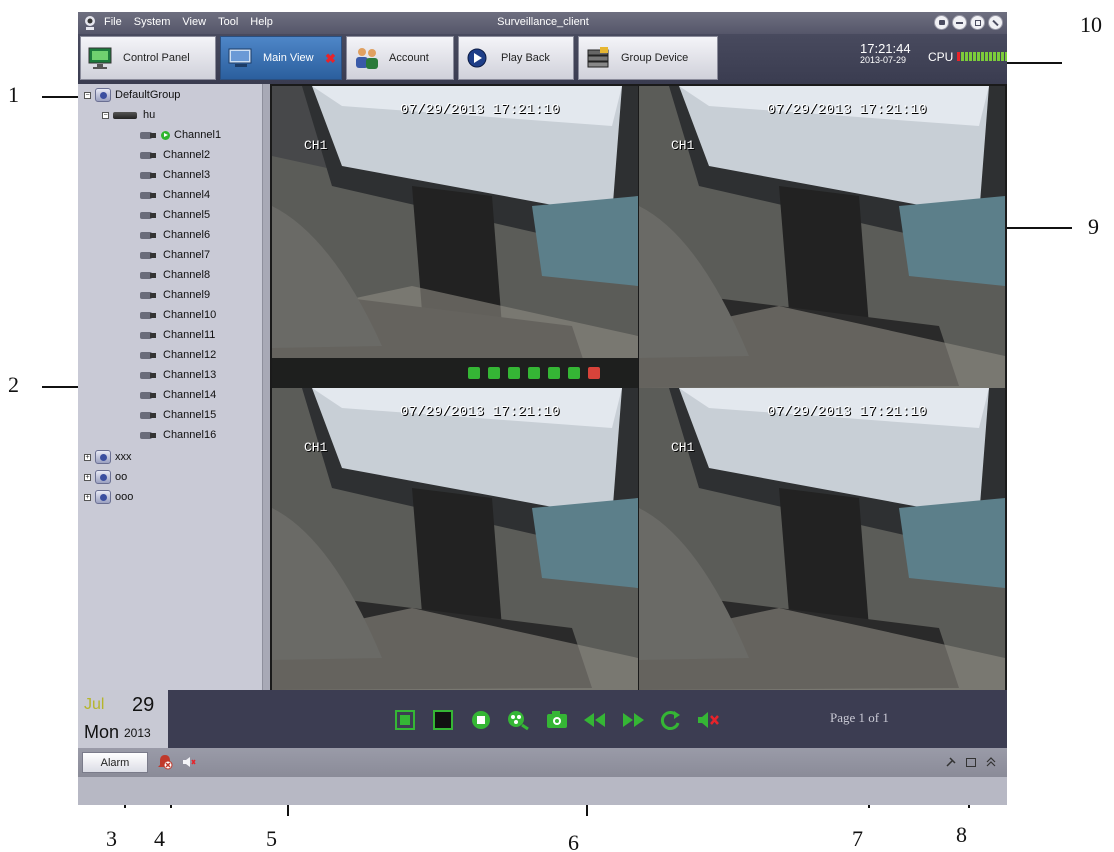 The height and width of the screenshot is (852, 1114). Describe the element at coordinates (94, 704) in the screenshot. I see `calendar-month: Jul` at that location.